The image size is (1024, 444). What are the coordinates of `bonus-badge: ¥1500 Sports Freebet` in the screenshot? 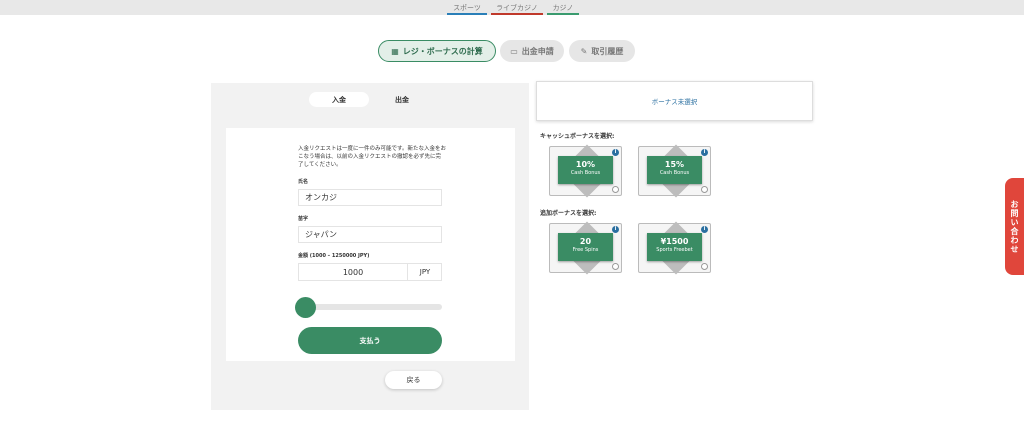 It's located at (674, 247).